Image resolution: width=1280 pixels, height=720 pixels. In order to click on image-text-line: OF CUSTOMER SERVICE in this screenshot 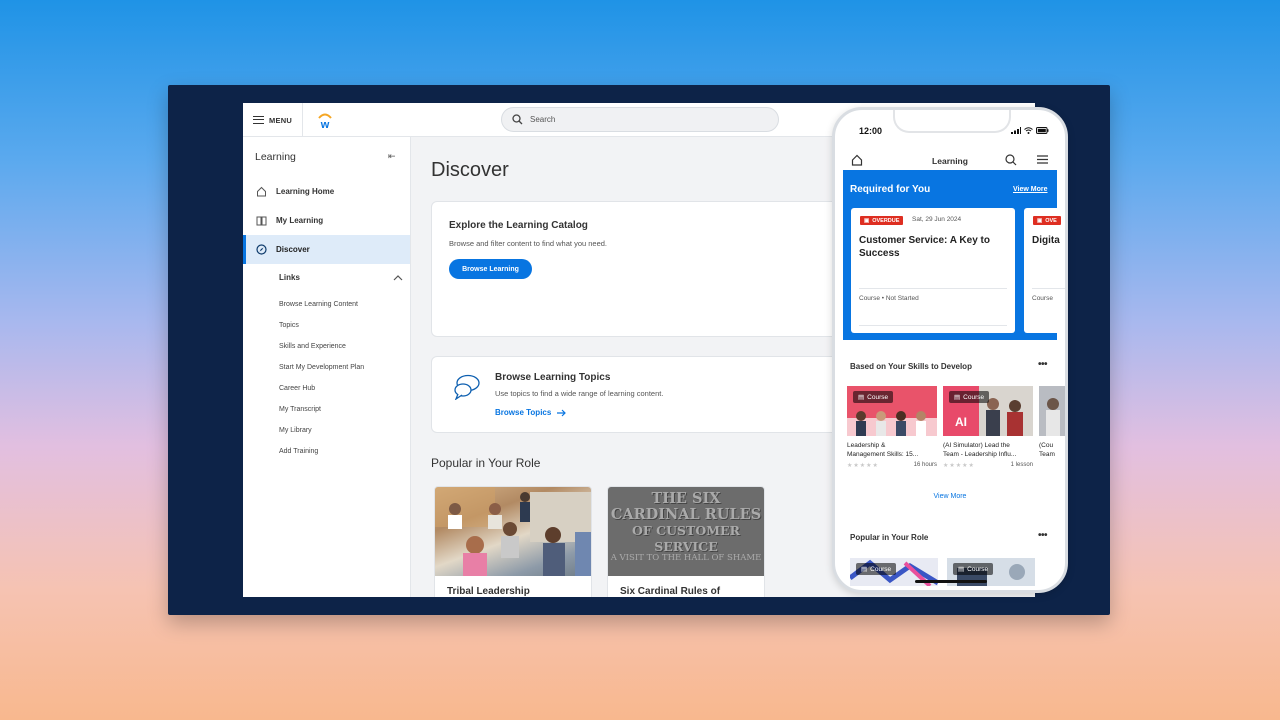, I will do `click(686, 538)`.